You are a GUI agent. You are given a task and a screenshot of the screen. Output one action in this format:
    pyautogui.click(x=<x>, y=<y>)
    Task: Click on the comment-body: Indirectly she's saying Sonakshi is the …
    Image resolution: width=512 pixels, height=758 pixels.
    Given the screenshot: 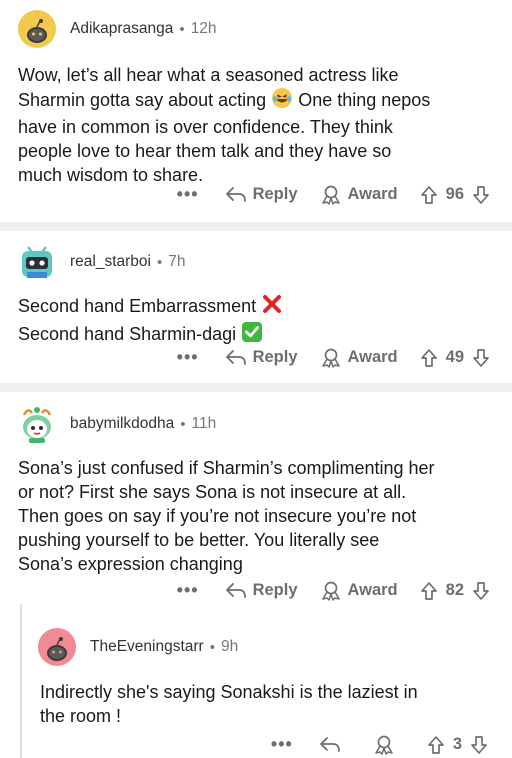 What is the action you would take?
    pyautogui.click(x=270, y=704)
    